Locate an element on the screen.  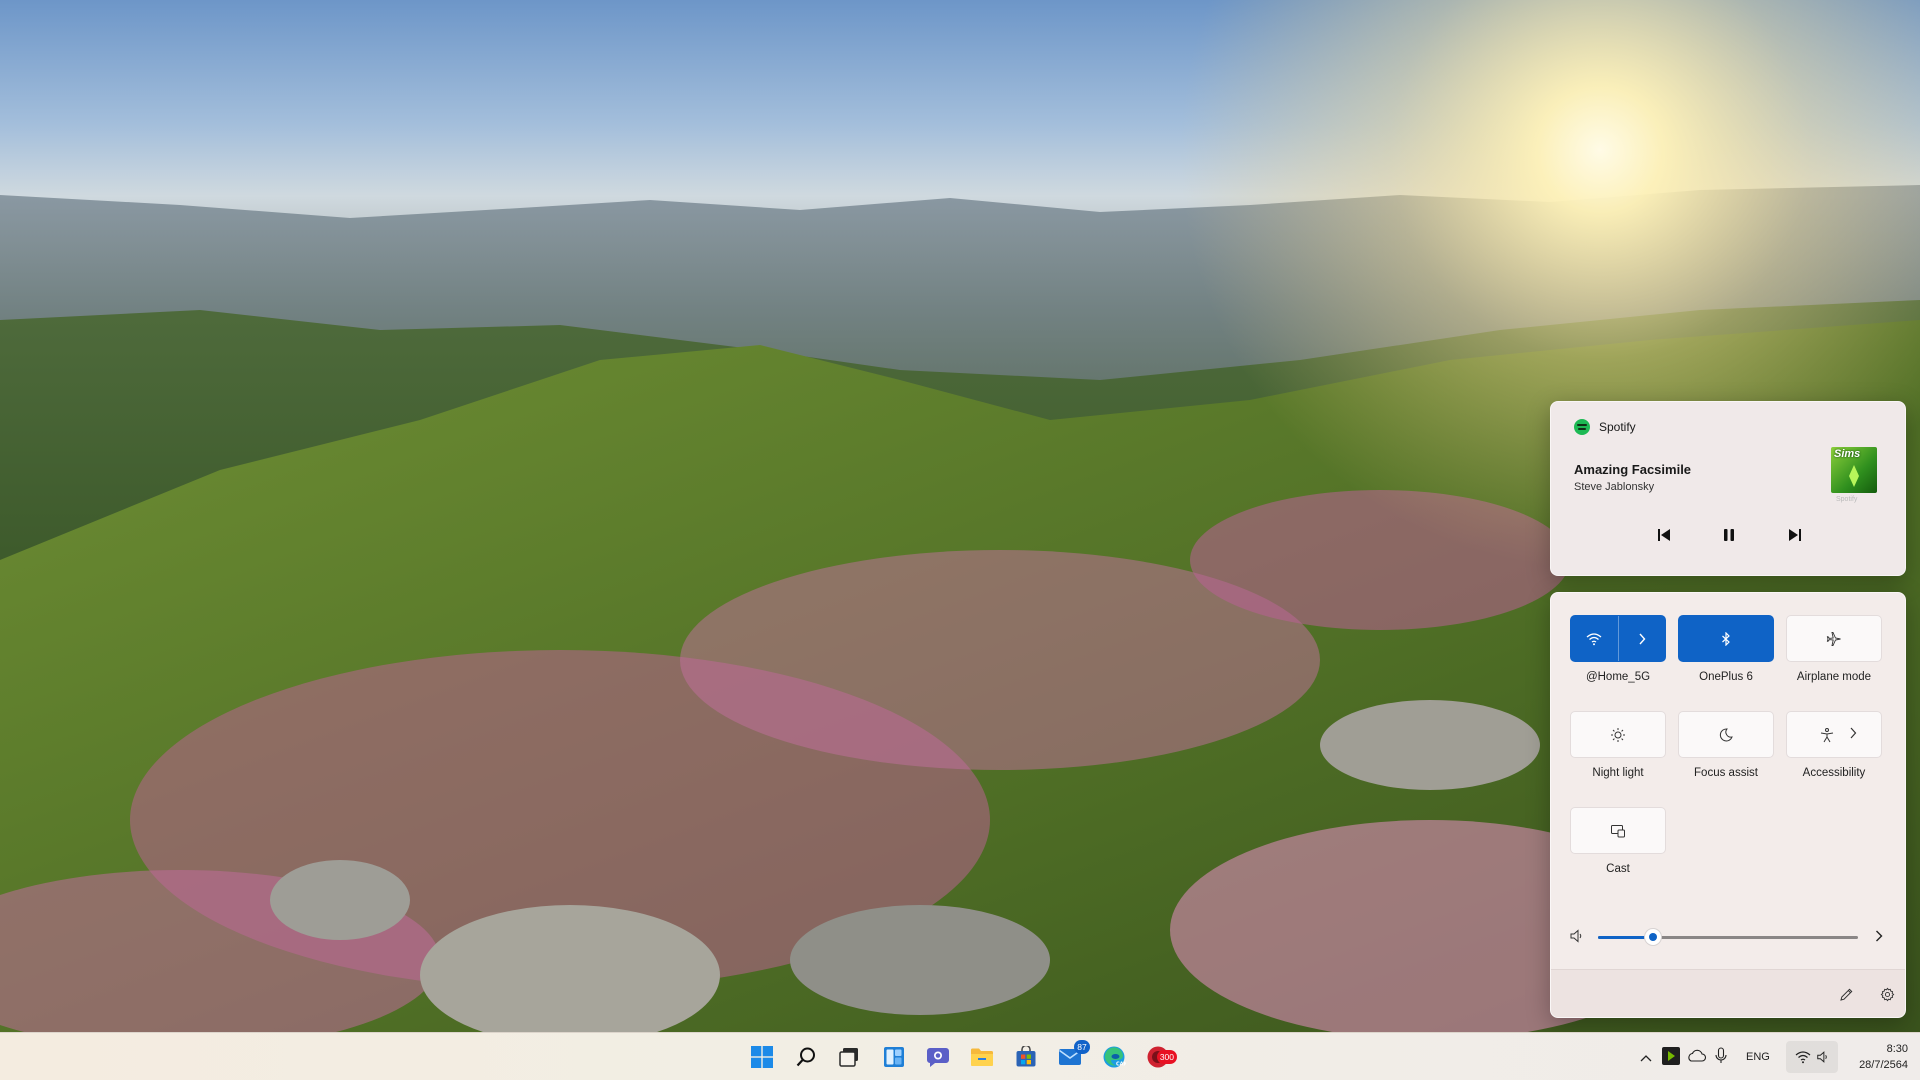
wifi-label: @Home_5G is located at coordinates (1618, 677).